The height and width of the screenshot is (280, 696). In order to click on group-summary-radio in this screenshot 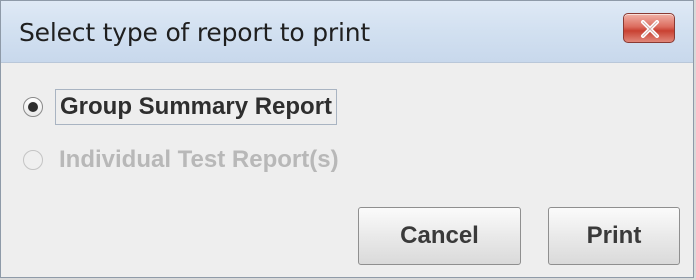, I will do `click(33, 107)`.